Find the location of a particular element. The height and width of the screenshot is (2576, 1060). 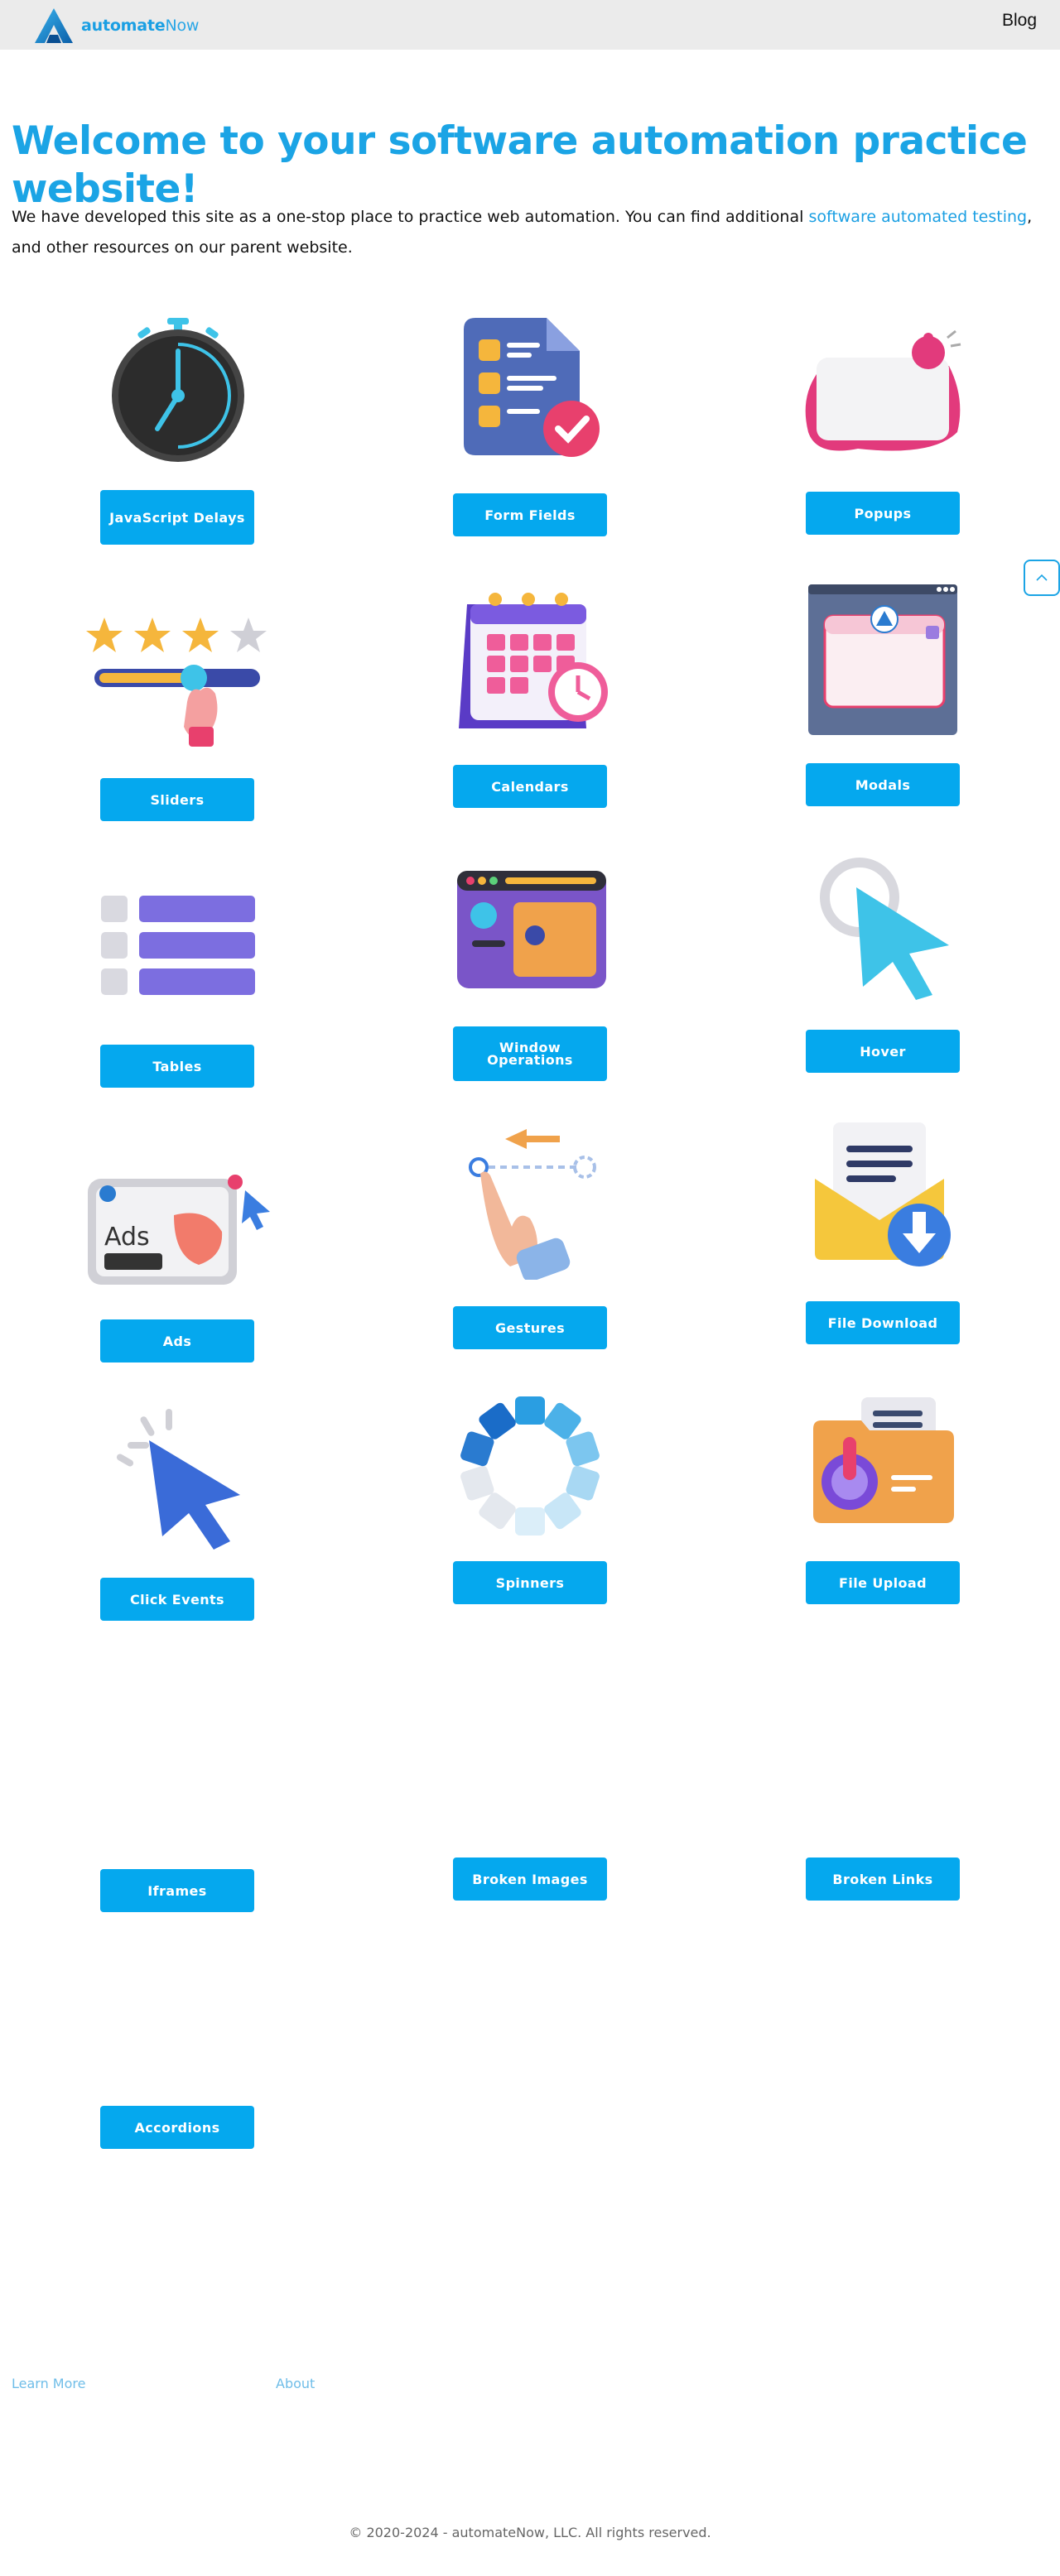

broken-images-button: Broken Images is located at coordinates (530, 1879).